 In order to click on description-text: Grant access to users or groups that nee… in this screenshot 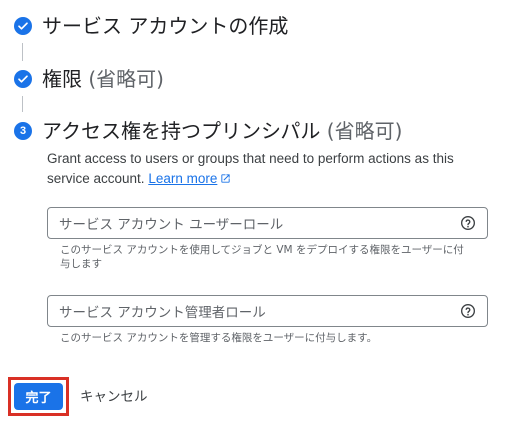, I will do `click(250, 168)`.